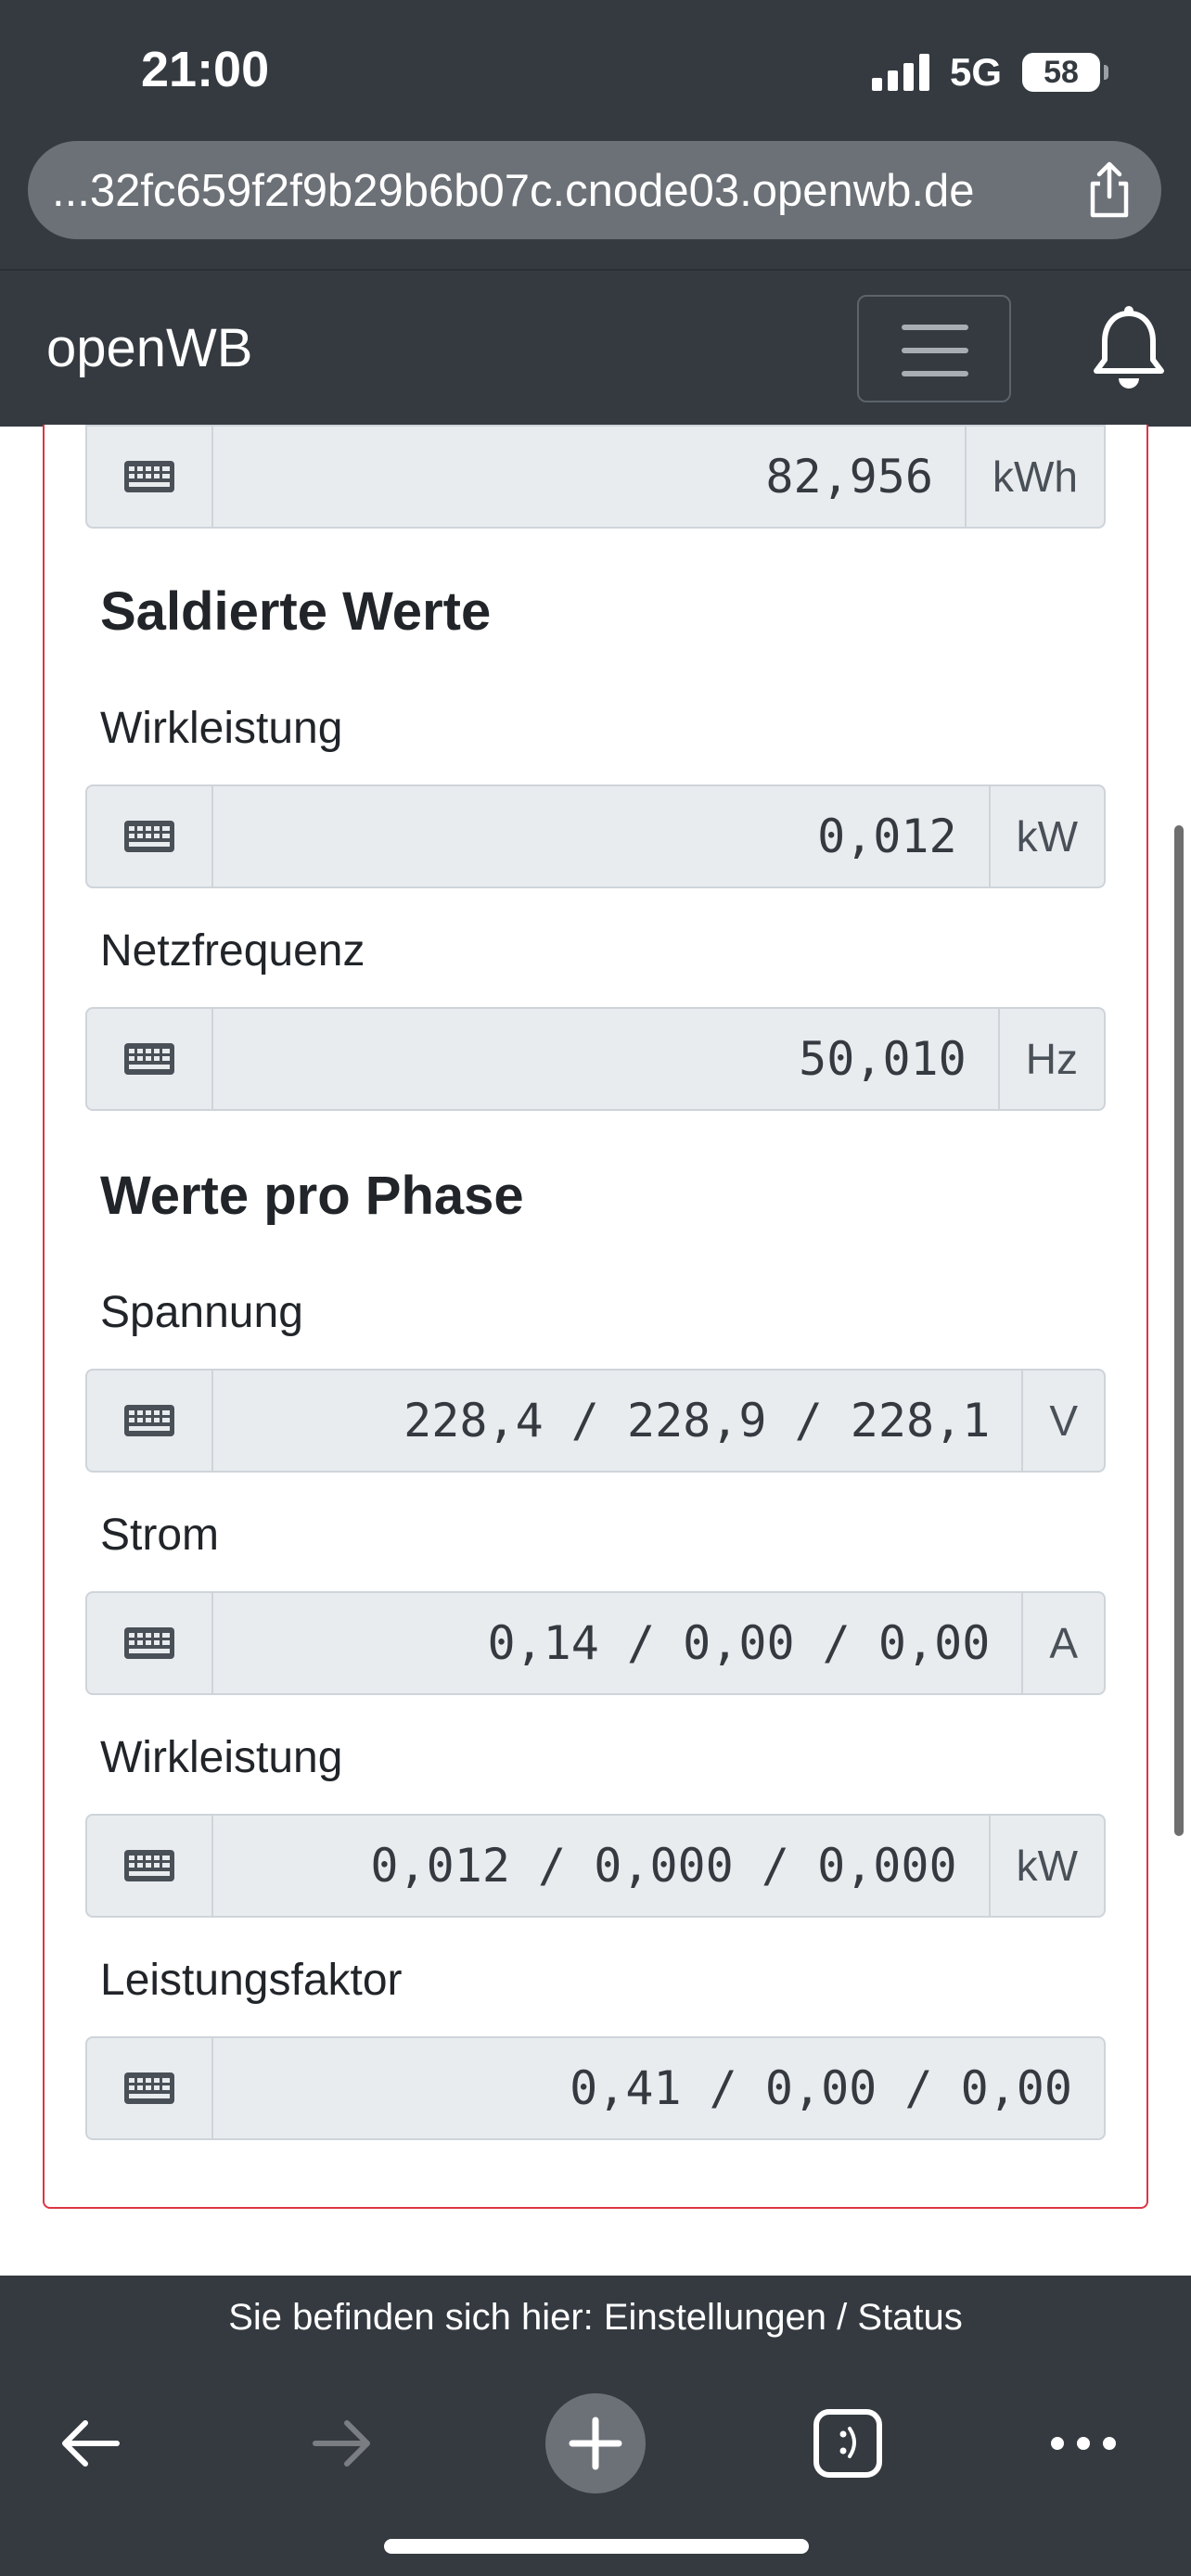 This screenshot has width=1191, height=2576. I want to click on back-button, so click(89, 2443).